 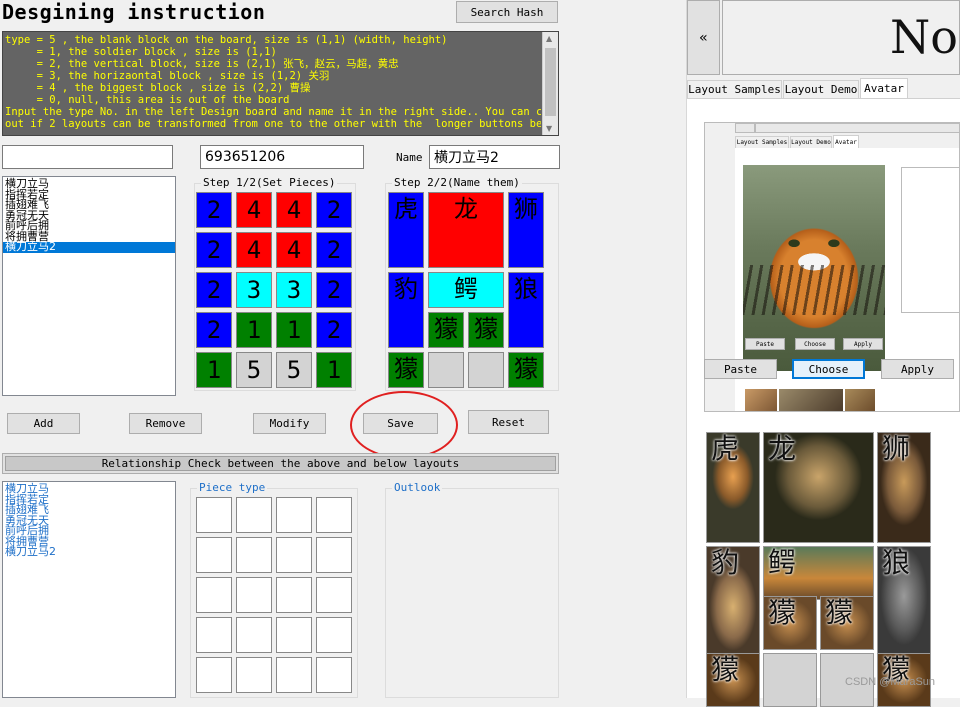 What do you see at coordinates (89, 286) in the screenshot?
I see `layout-list: 横刀立马 指挥若定 插翅难飞 勇冠无天 前呼后拥 将拥曹营 横刀立马2` at bounding box center [89, 286].